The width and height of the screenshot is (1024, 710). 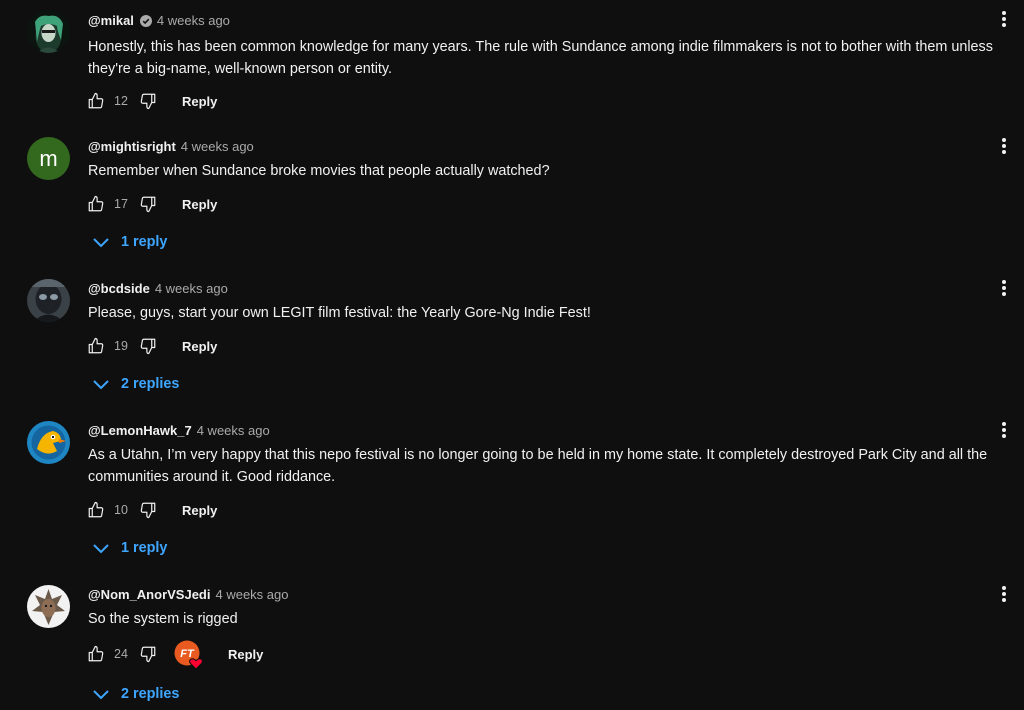 I want to click on creator-heart-badge: FT, so click(x=188, y=655).